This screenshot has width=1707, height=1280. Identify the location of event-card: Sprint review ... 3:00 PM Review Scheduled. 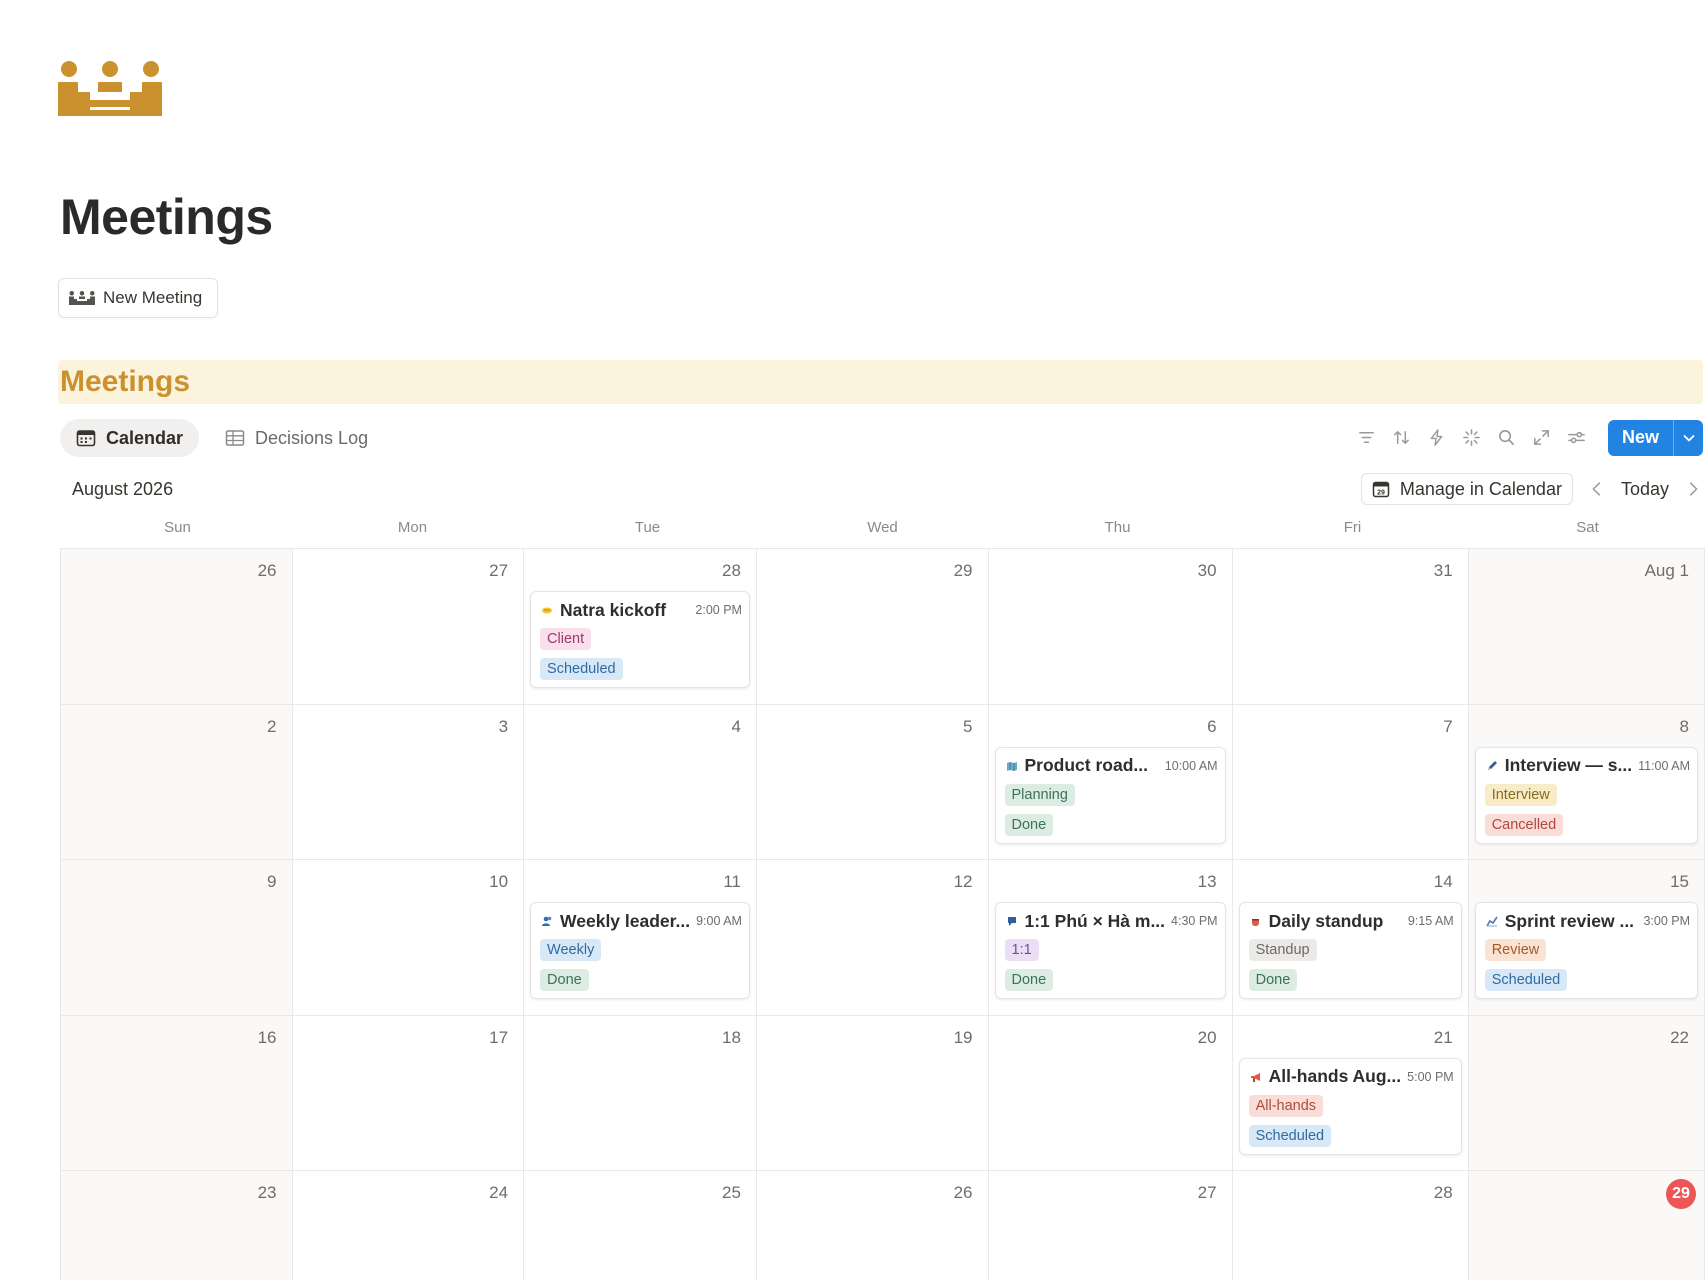
(1586, 950).